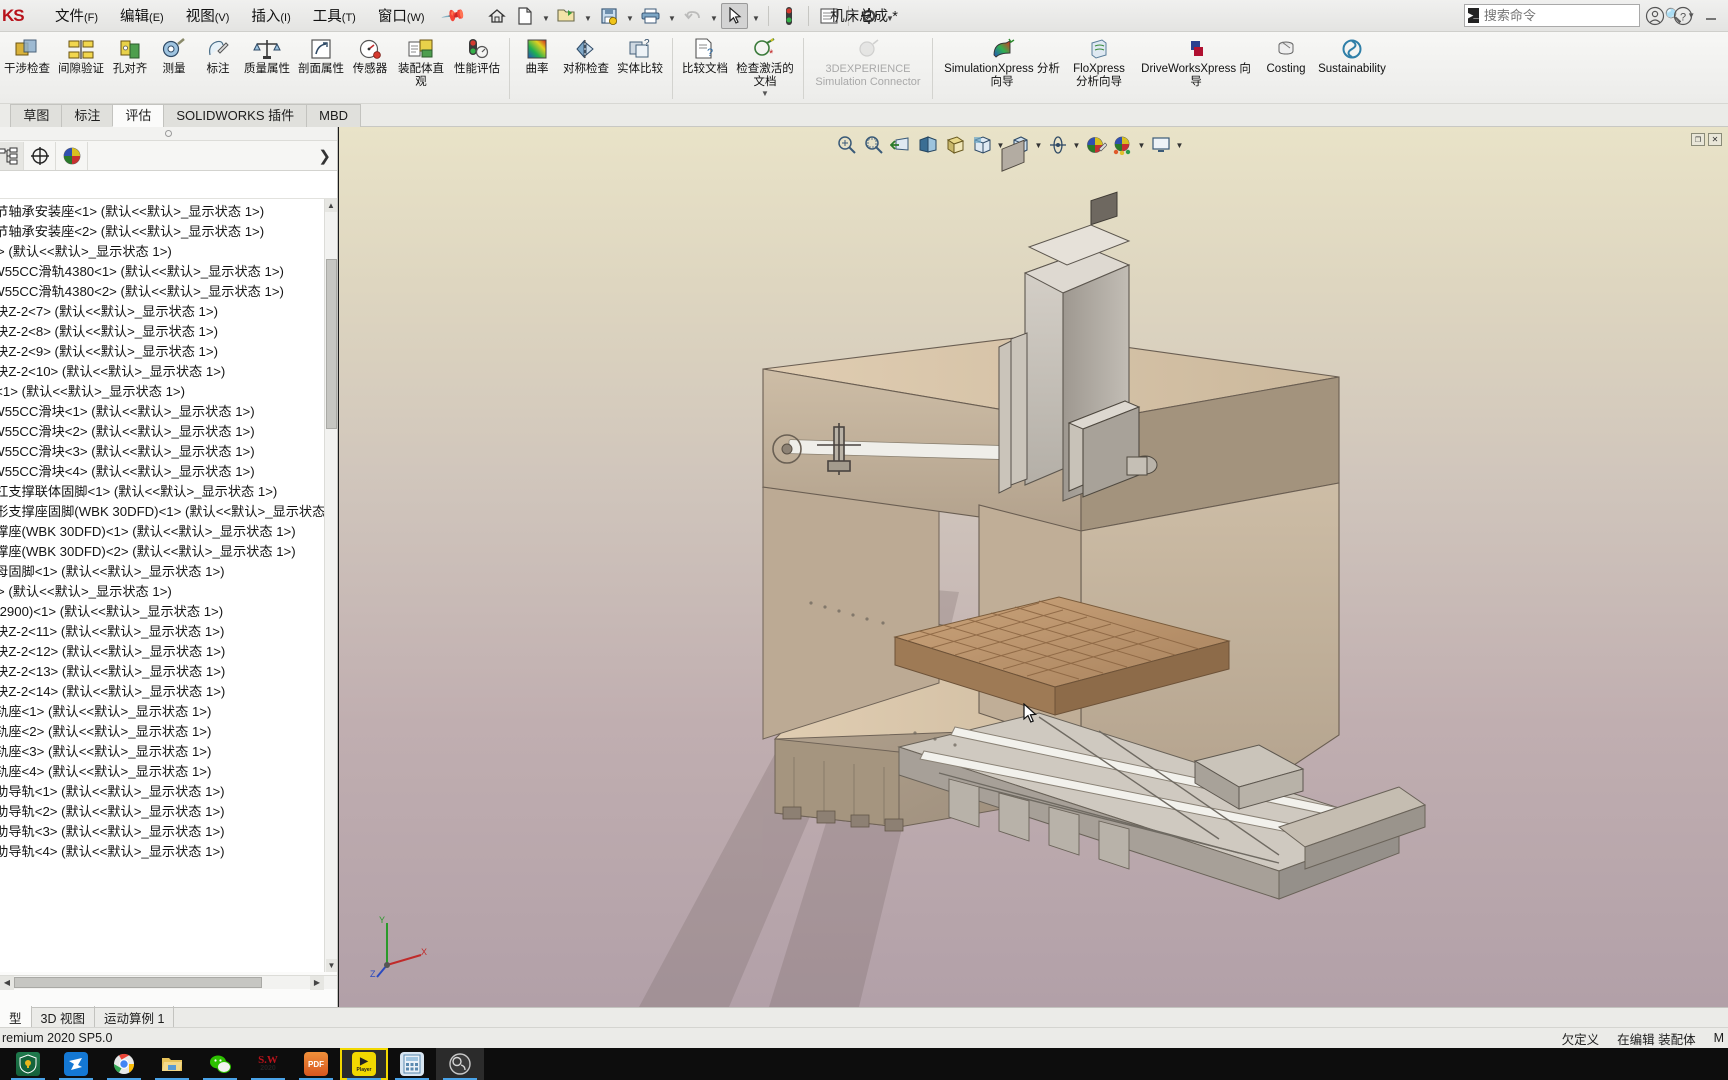  Describe the element at coordinates (218, 55) in the screenshot. I see `ribbon-markup: 标注` at that location.